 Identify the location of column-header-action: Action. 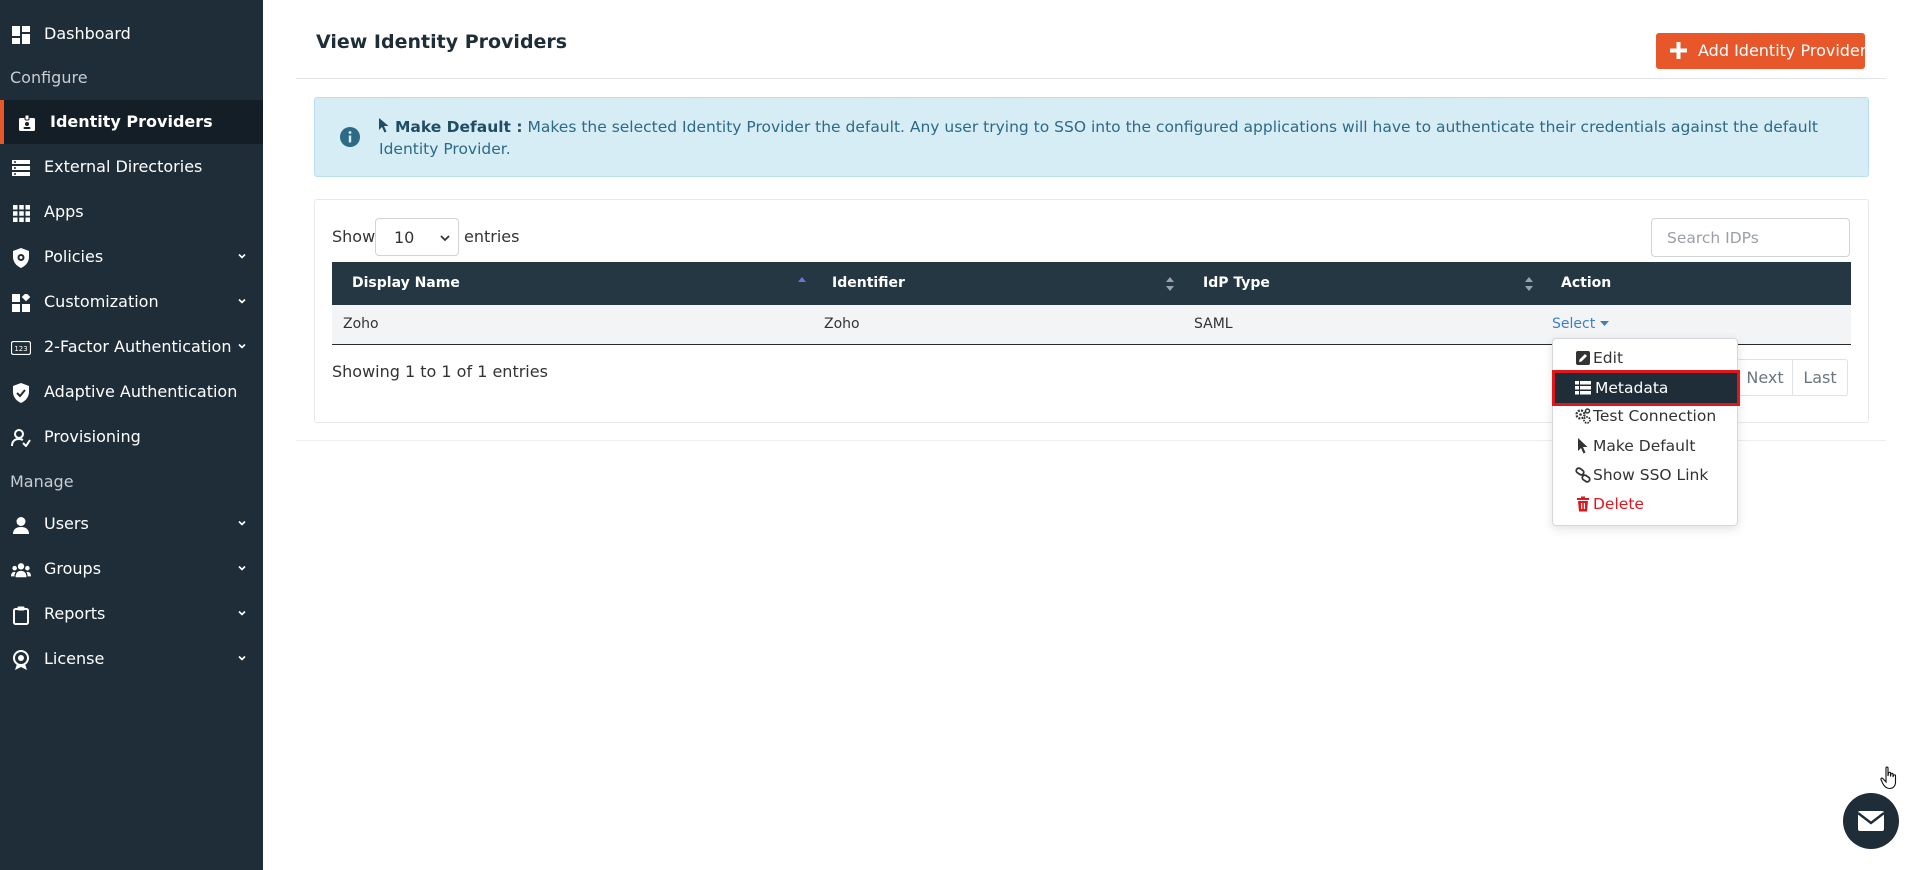
(1586, 283).